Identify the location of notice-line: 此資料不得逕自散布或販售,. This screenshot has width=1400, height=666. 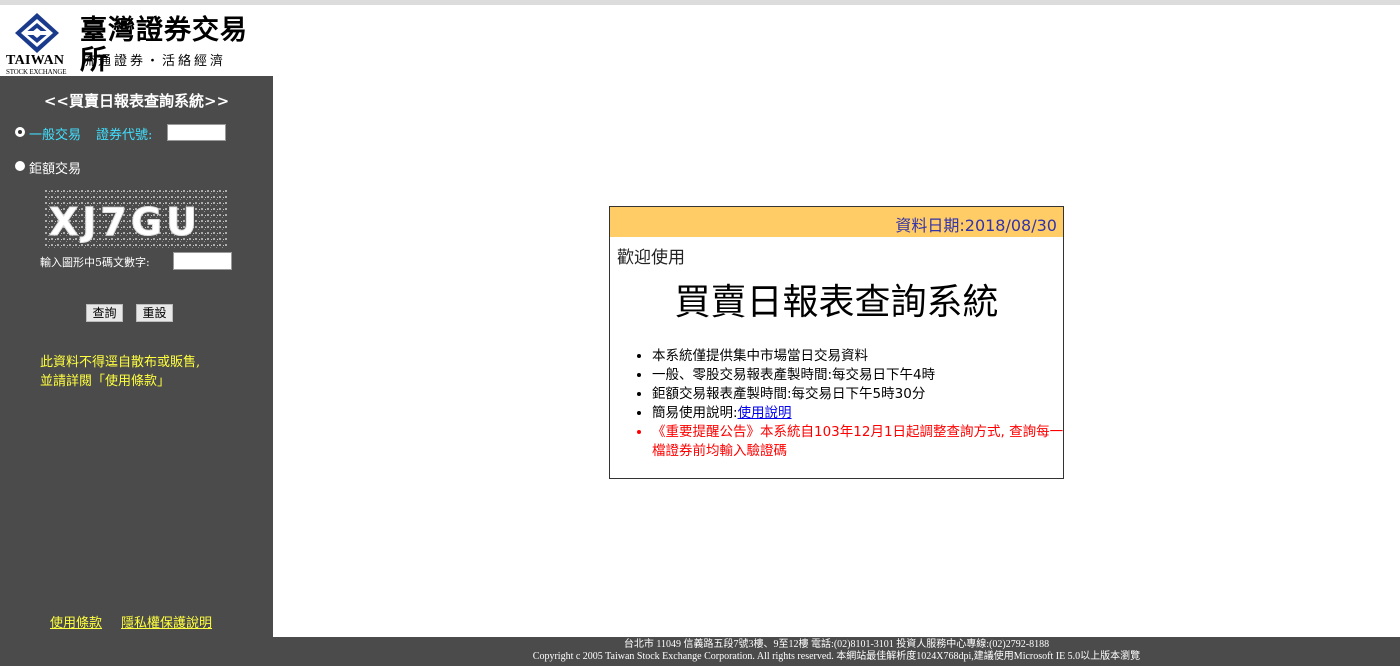
(120, 362).